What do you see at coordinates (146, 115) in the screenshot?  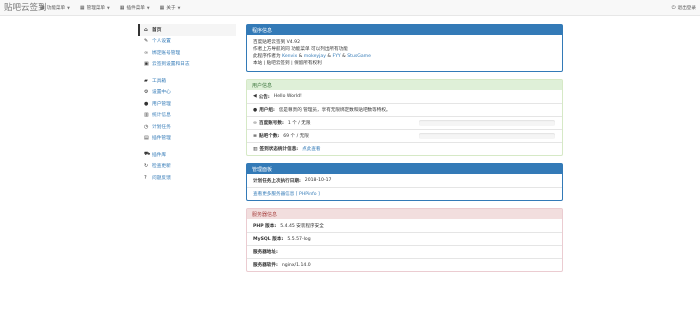 I see `stats-icon: ▥` at bounding box center [146, 115].